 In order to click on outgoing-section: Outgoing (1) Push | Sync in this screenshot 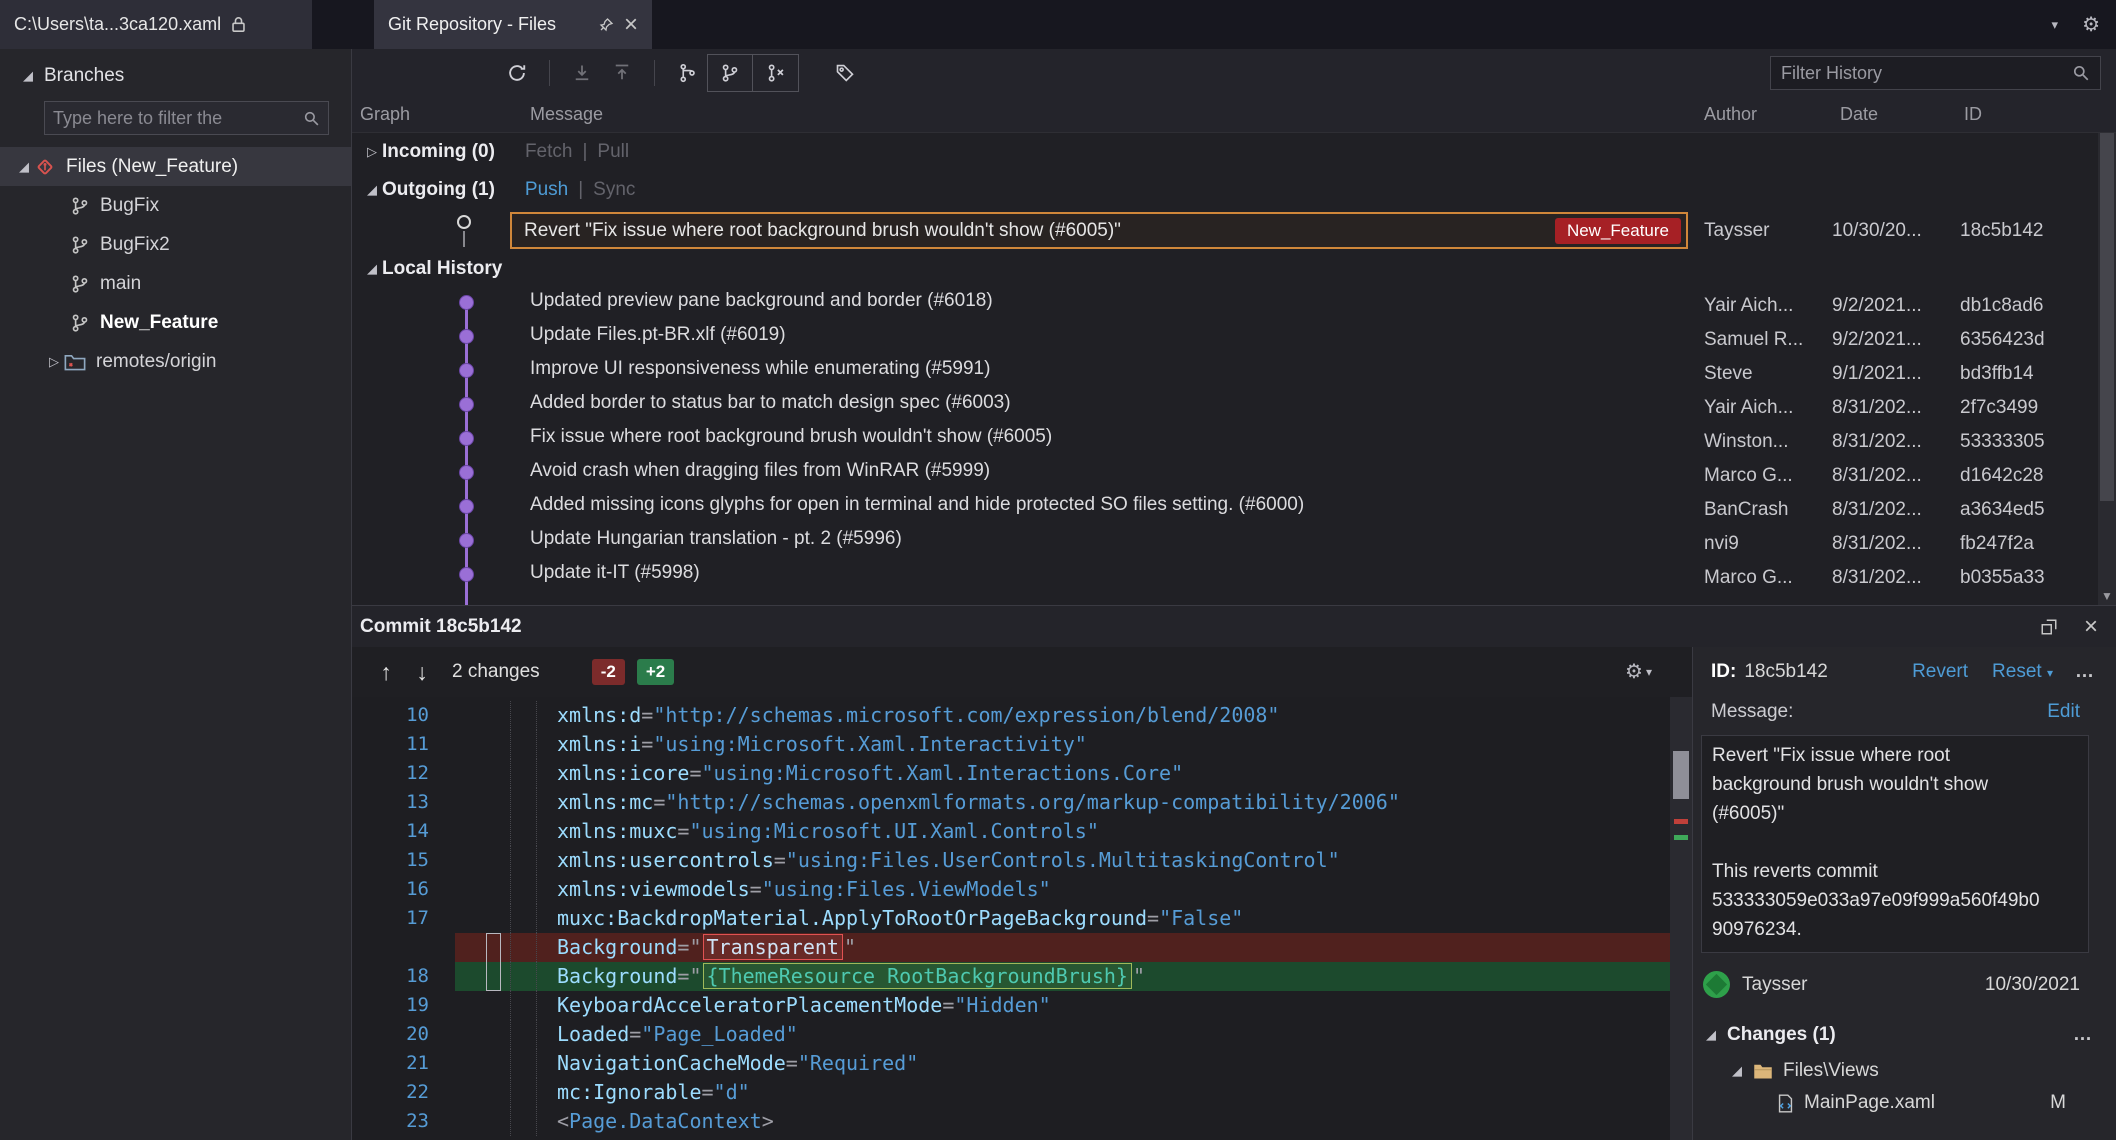, I will do `click(1234, 190)`.